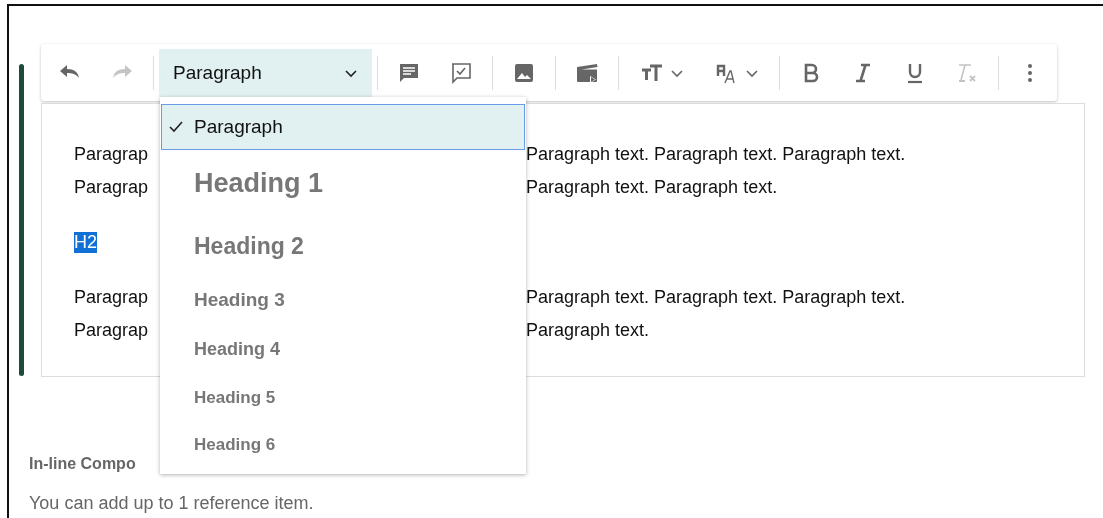 The height and width of the screenshot is (518, 1103). What do you see at coordinates (343, 246) in the screenshot?
I see `menu-option: Heading 2` at bounding box center [343, 246].